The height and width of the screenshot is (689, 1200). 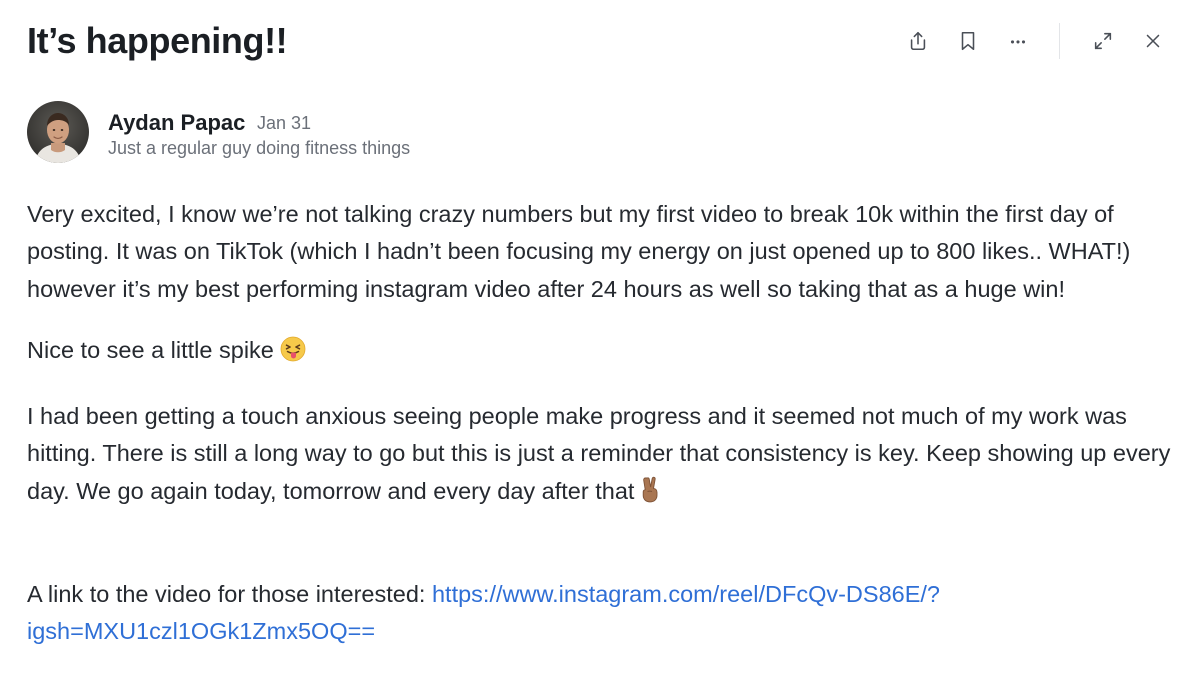 What do you see at coordinates (651, 494) in the screenshot?
I see `victory-hand-icon` at bounding box center [651, 494].